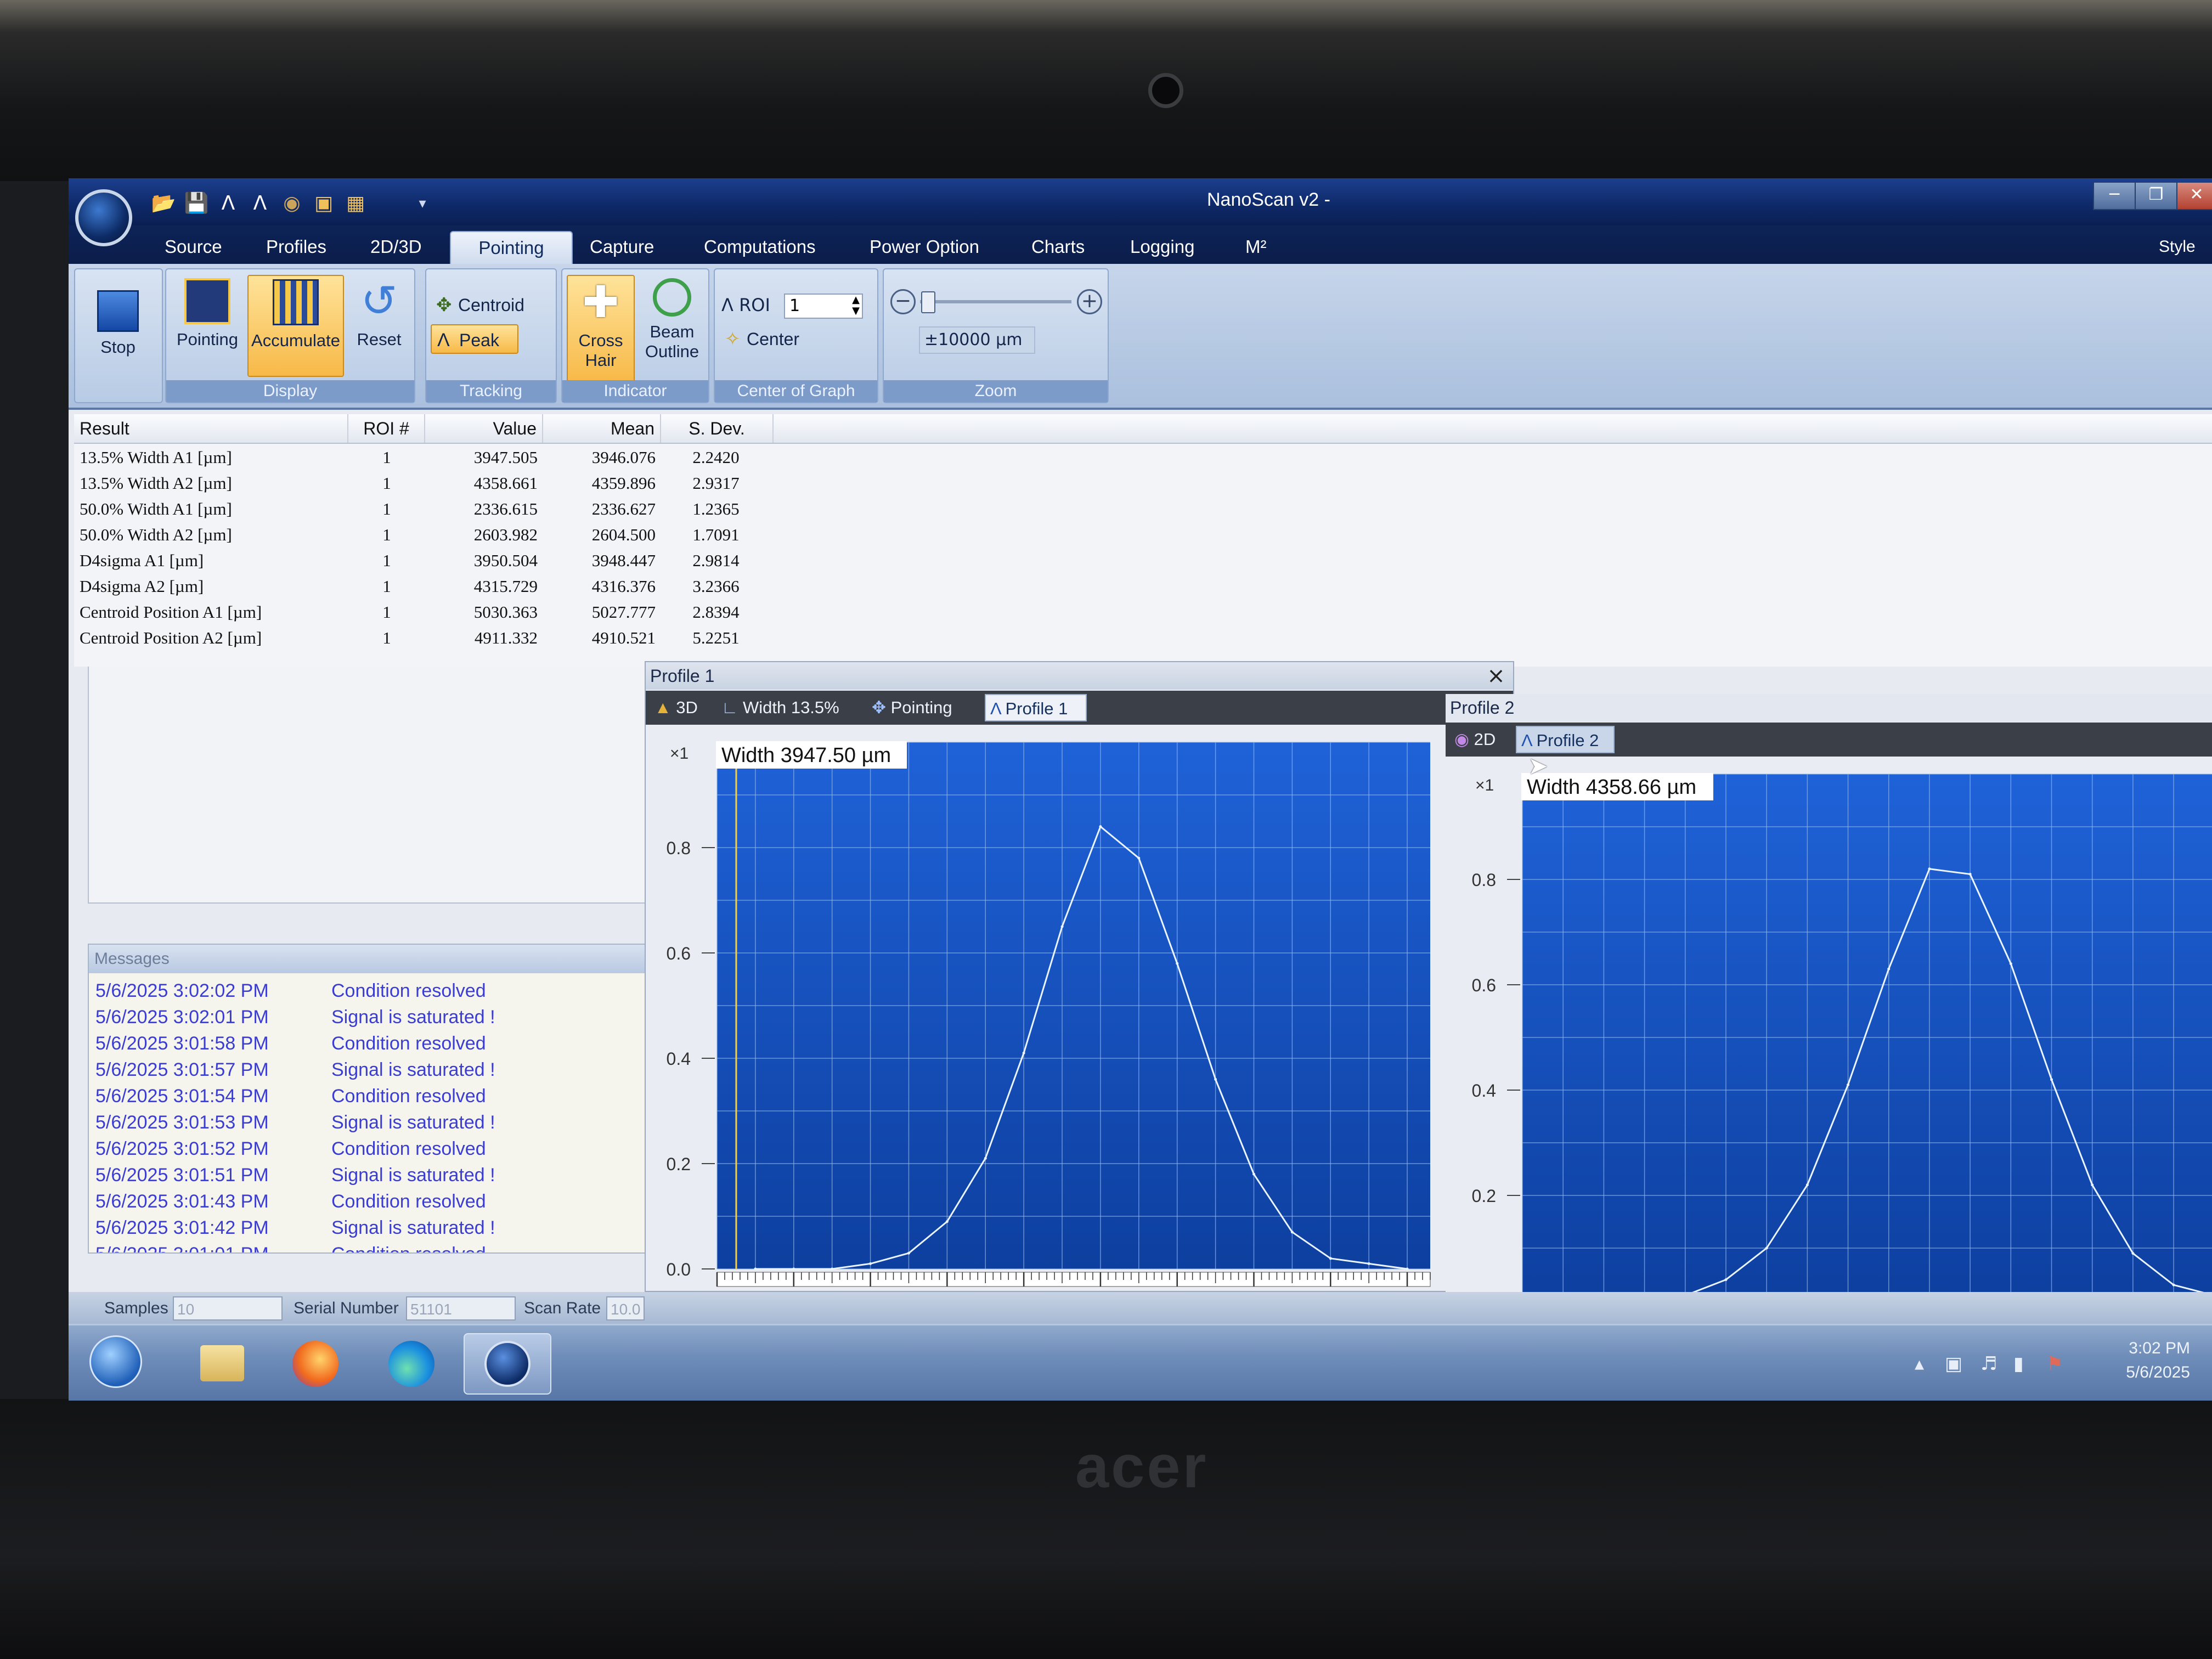 The image size is (2212, 1659). What do you see at coordinates (1919, 1364) in the screenshot?
I see `show-hidden-icons-icon: ▴` at bounding box center [1919, 1364].